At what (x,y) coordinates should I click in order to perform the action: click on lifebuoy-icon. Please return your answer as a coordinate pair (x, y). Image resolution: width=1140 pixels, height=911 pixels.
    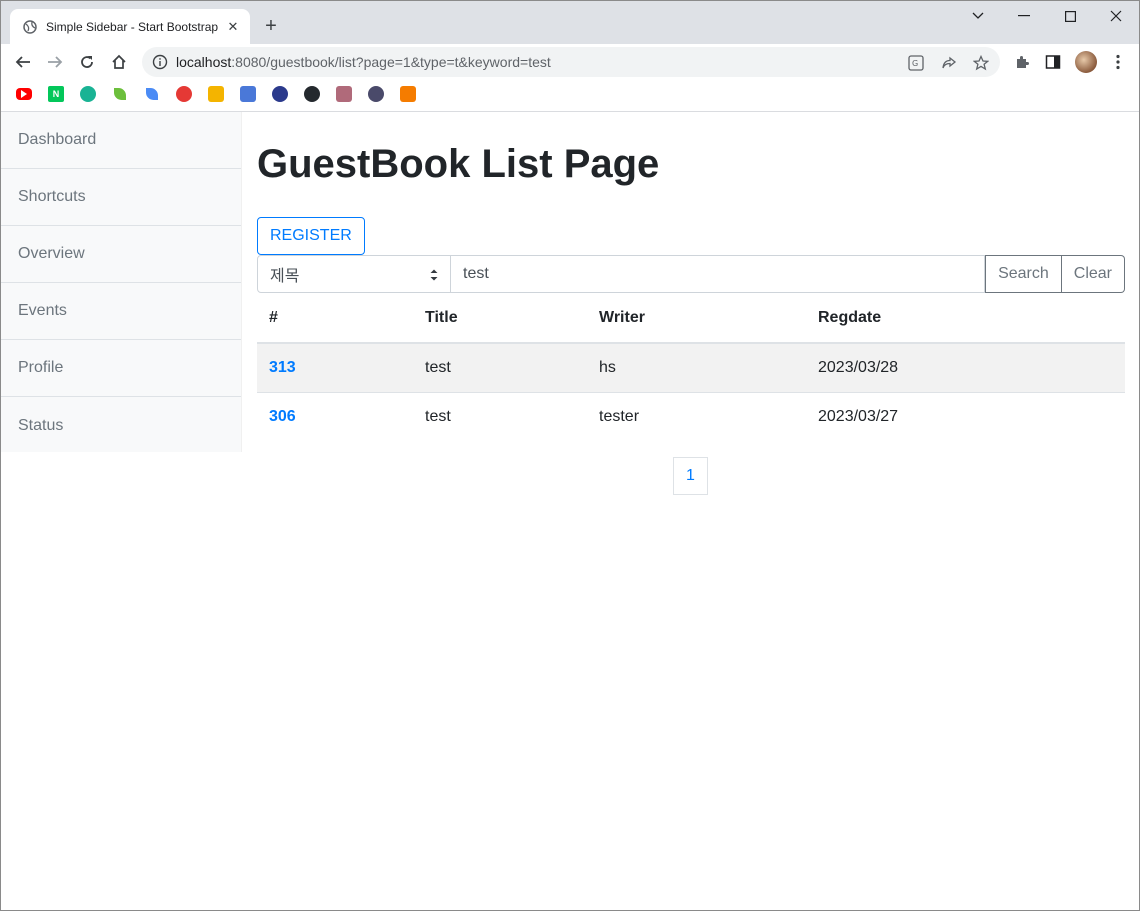
    Looking at the image, I should click on (184, 94).